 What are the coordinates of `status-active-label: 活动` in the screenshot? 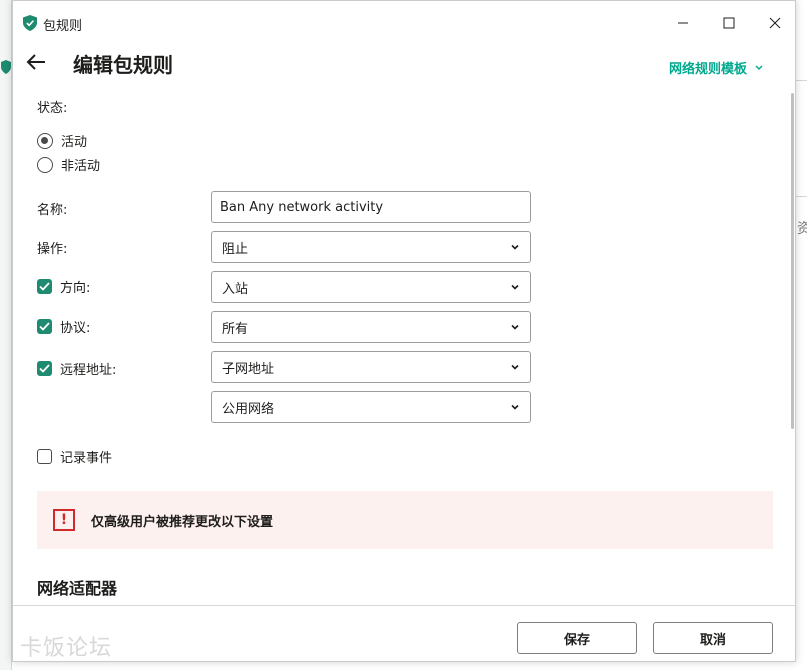 It's located at (74, 142).